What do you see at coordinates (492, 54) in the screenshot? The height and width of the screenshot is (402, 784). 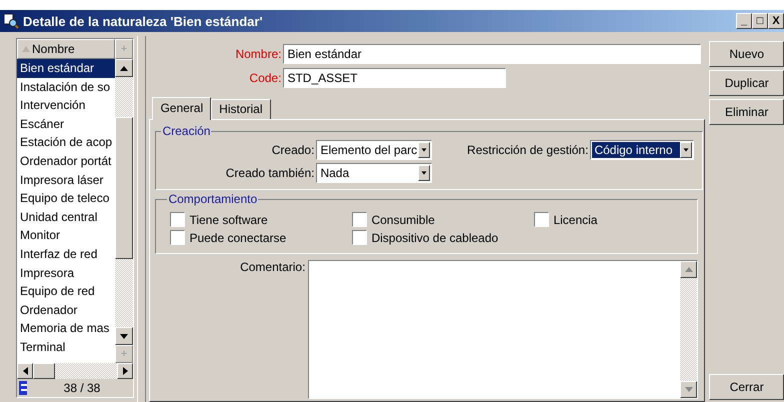 I see `text-field: Bien estándar` at bounding box center [492, 54].